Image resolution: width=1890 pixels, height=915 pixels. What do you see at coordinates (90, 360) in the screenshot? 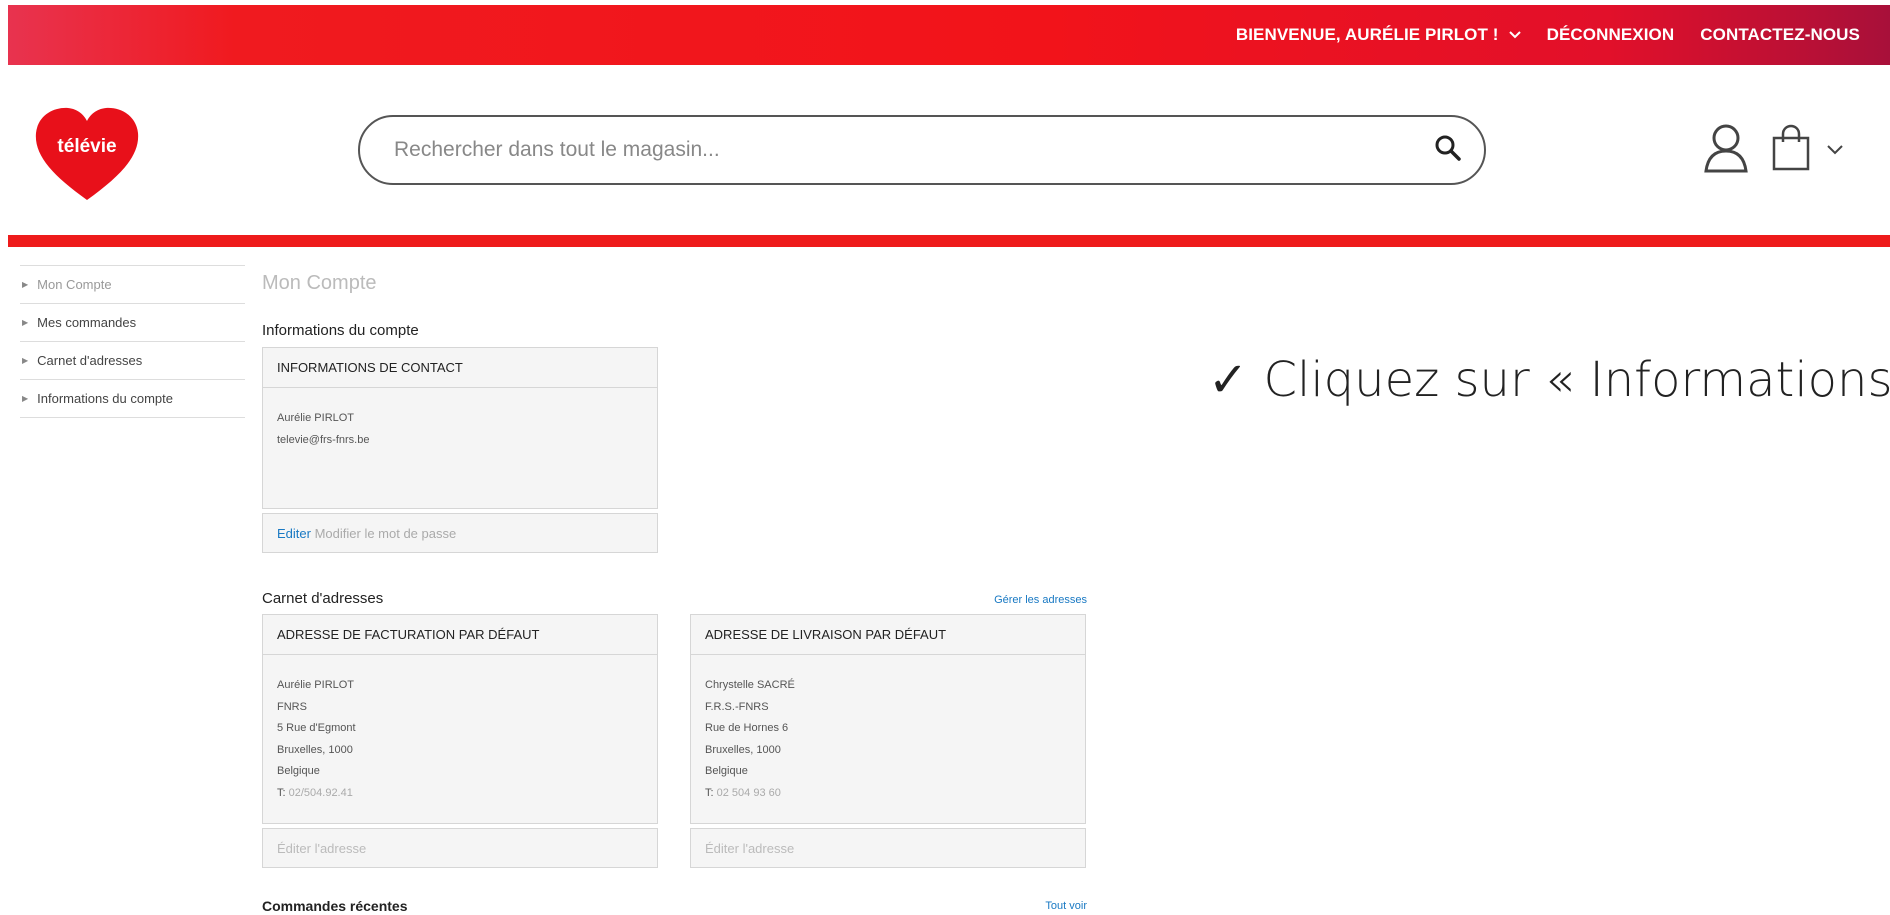
I see `sidebar-item-label: Carnet d'adresses` at bounding box center [90, 360].